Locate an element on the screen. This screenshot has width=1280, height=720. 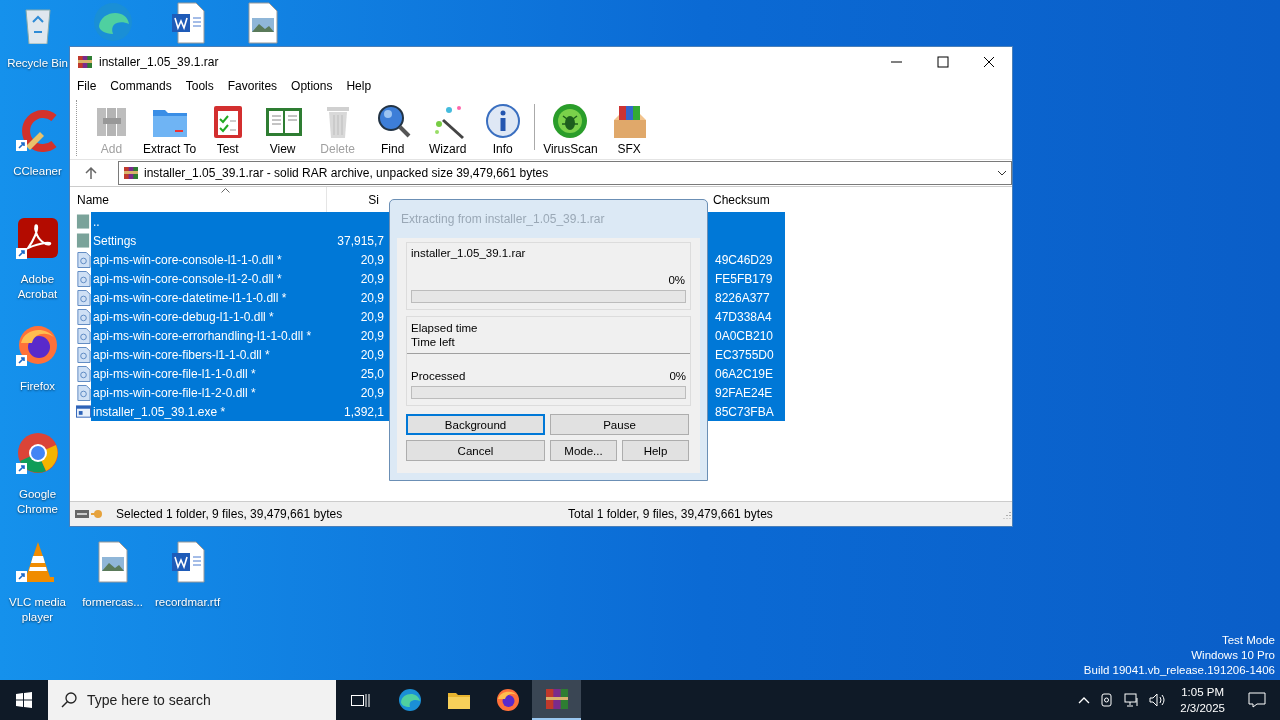
file-name: .. is located at coordinates (96, 221).